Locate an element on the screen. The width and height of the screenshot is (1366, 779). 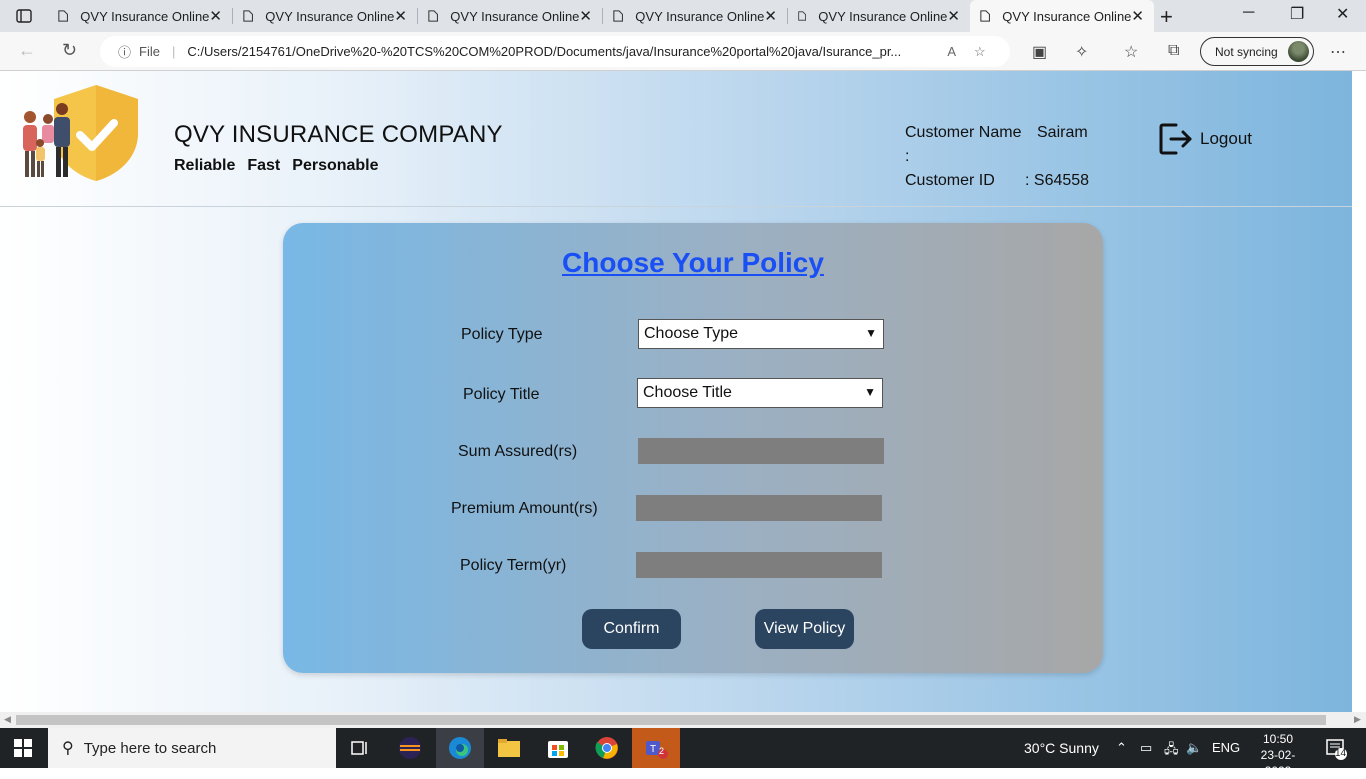
info-icon: ⓘ is located at coordinates (124, 51).